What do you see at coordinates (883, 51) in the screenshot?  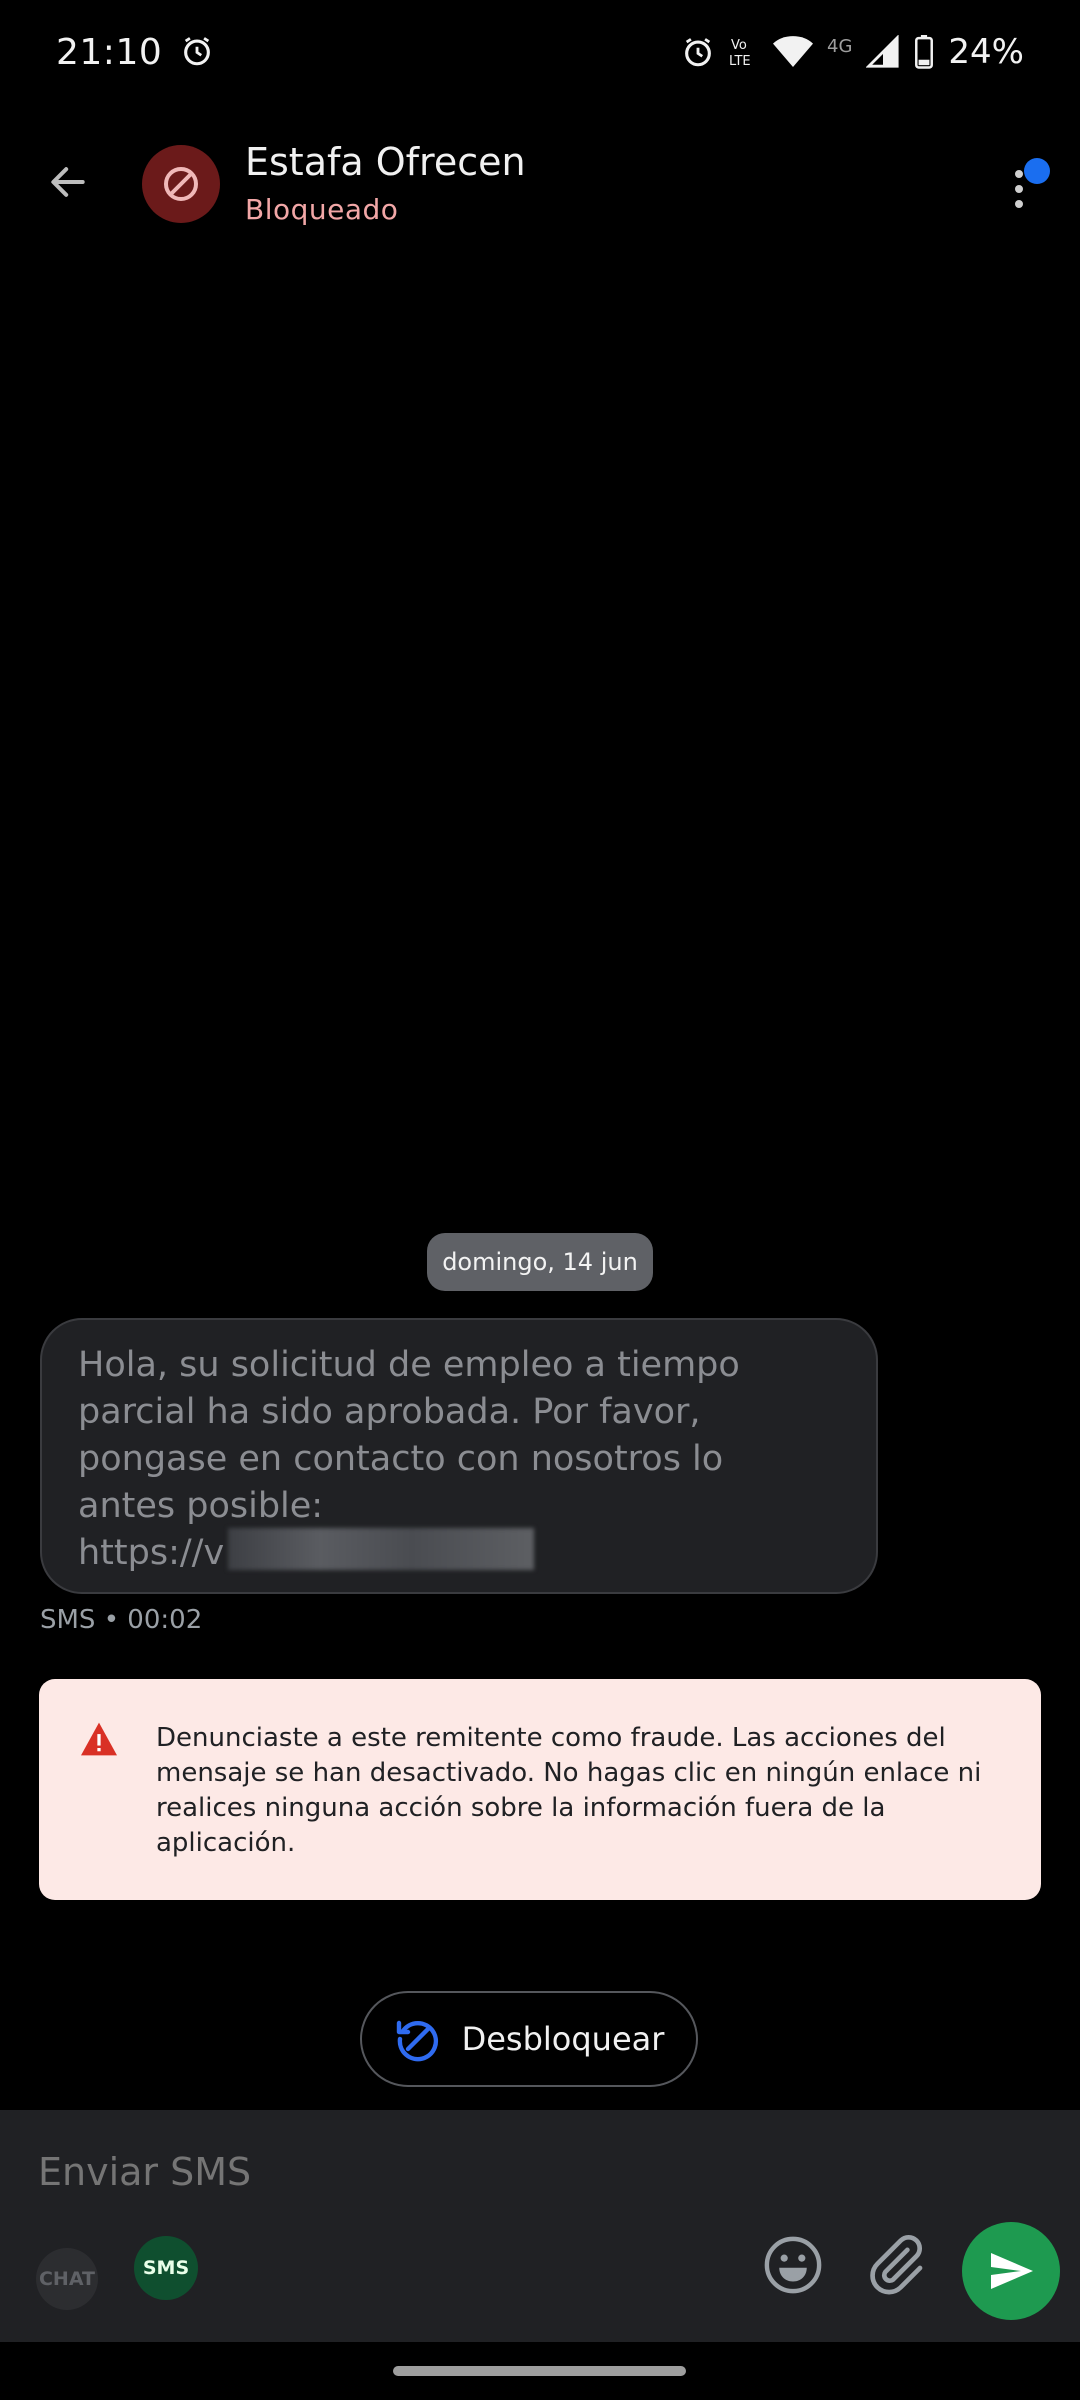 I see `signal-icon` at bounding box center [883, 51].